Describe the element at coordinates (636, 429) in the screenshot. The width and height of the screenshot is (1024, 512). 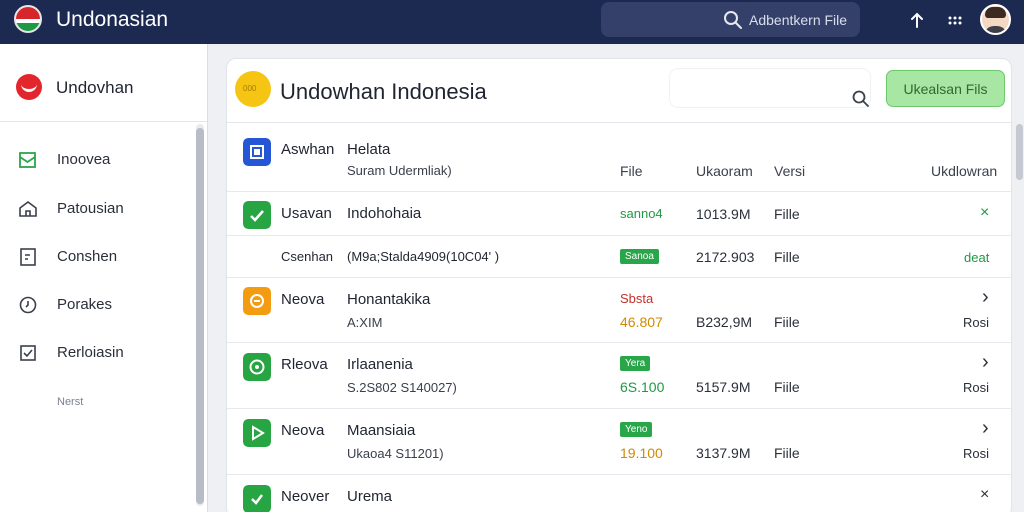
I see `row-status-badge: Yeno` at that location.